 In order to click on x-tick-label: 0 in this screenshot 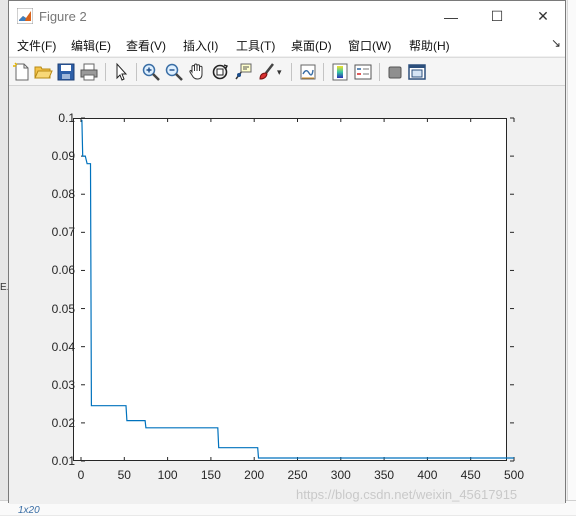, I will do `click(81, 475)`.